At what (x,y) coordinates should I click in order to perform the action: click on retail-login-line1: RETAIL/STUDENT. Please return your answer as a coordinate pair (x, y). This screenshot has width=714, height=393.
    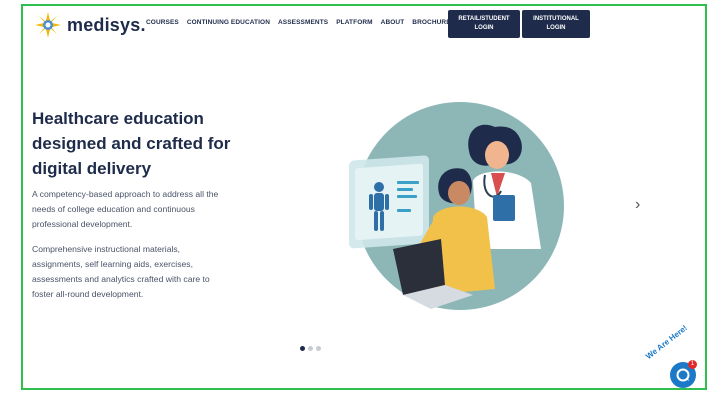
    Looking at the image, I should click on (484, 19).